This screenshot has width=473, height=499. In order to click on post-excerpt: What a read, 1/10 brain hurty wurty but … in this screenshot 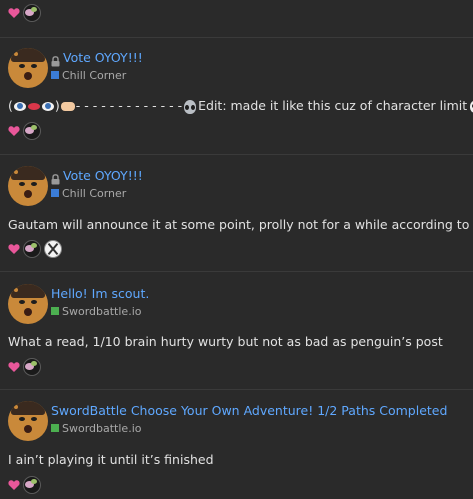, I will do `click(225, 341)`.